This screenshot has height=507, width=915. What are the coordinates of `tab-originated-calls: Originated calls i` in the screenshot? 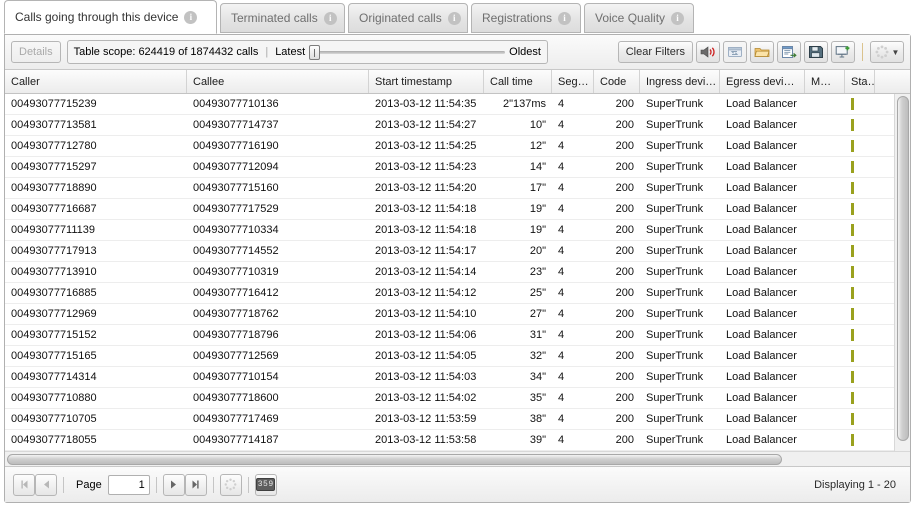 It's located at (408, 18).